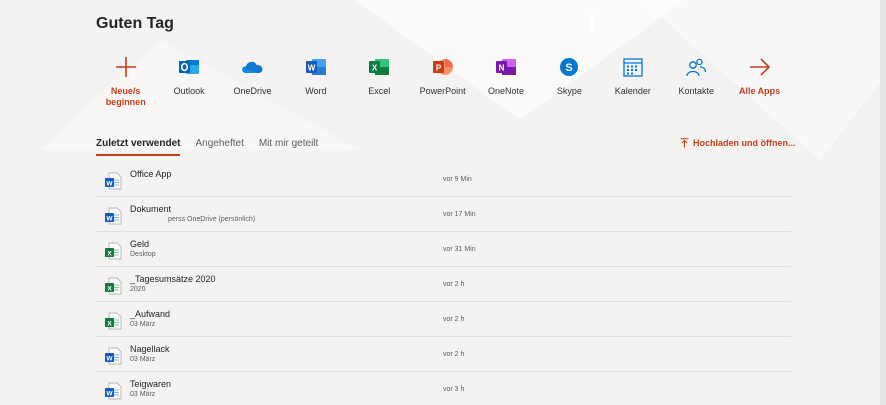 This screenshot has width=886, height=405. Describe the element at coordinates (633, 67) in the screenshot. I see `calendar-icon` at that location.